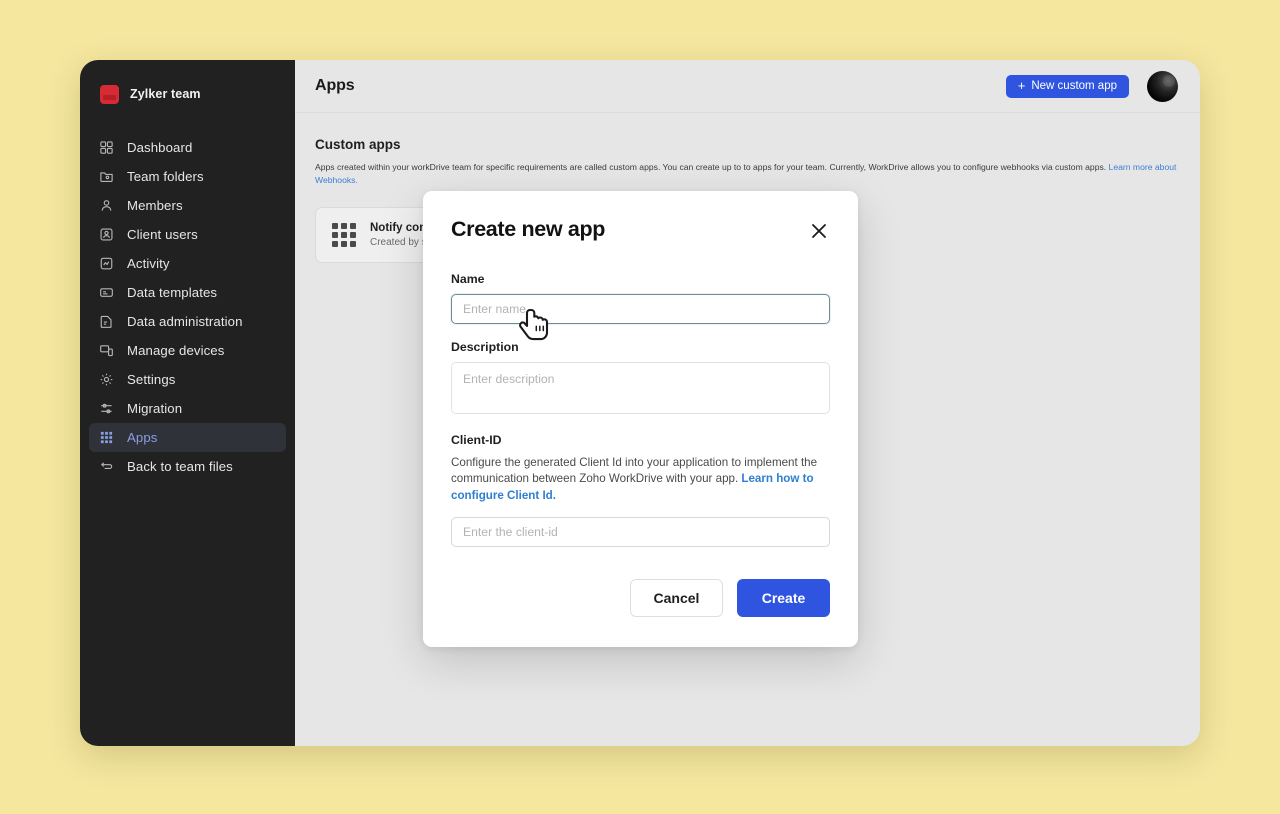 Image resolution: width=1280 pixels, height=814 pixels. Describe the element at coordinates (176, 350) in the screenshot. I see `sidebar-item-label: Manage devices` at that location.